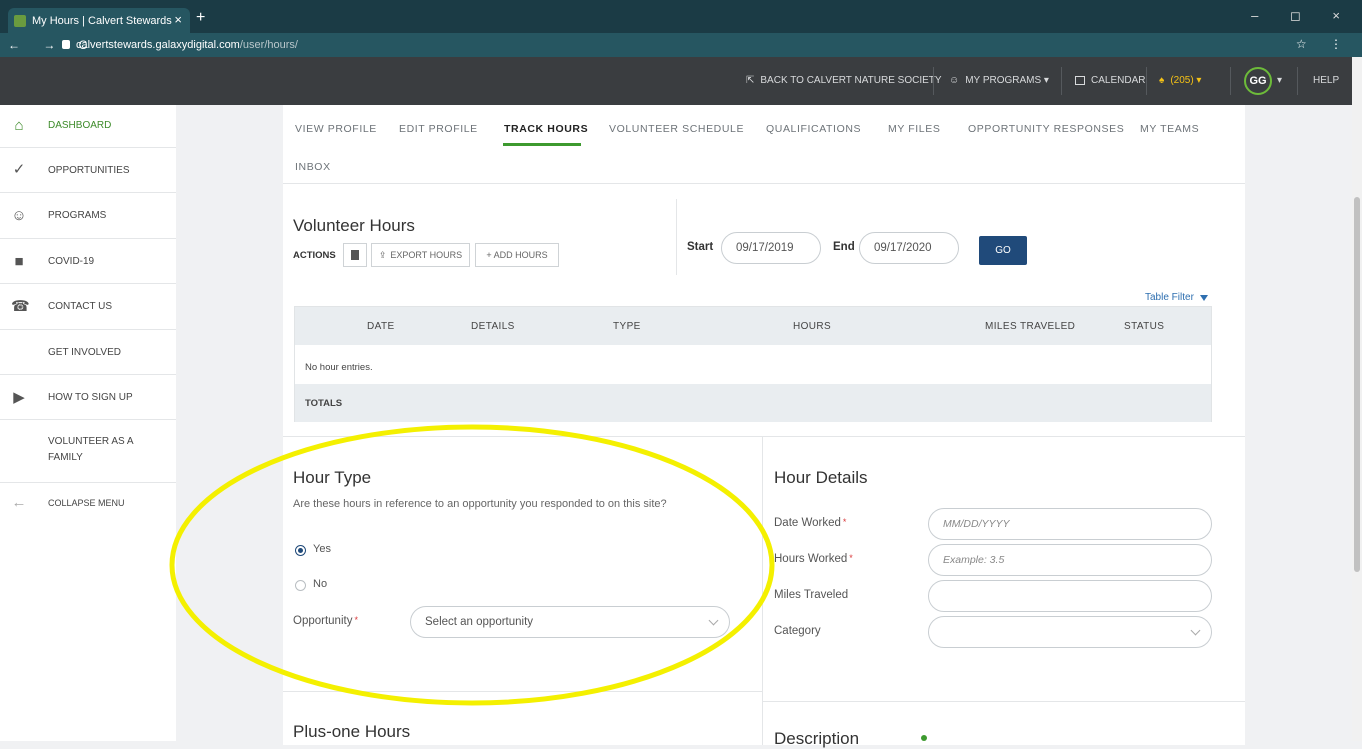  What do you see at coordinates (1180, 80) in the screenshot?
I see `notifications-dropdown: ♠ (205) ▾` at bounding box center [1180, 80].